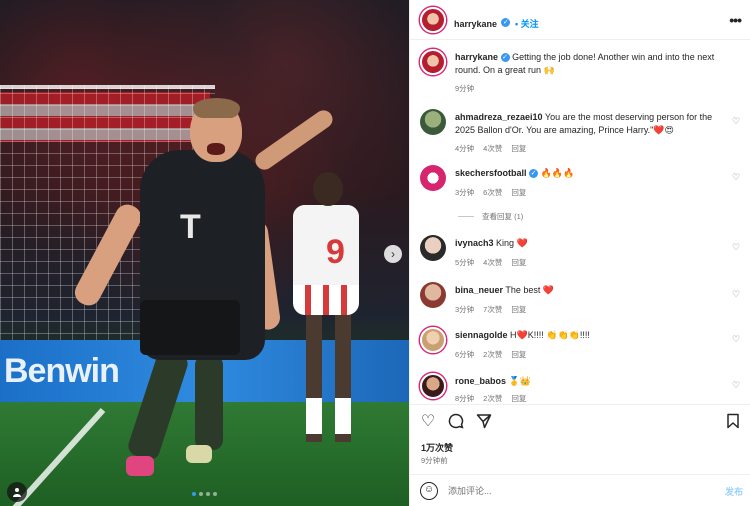  Describe the element at coordinates (194, 494) in the screenshot. I see `carousel-dot-active` at that location.